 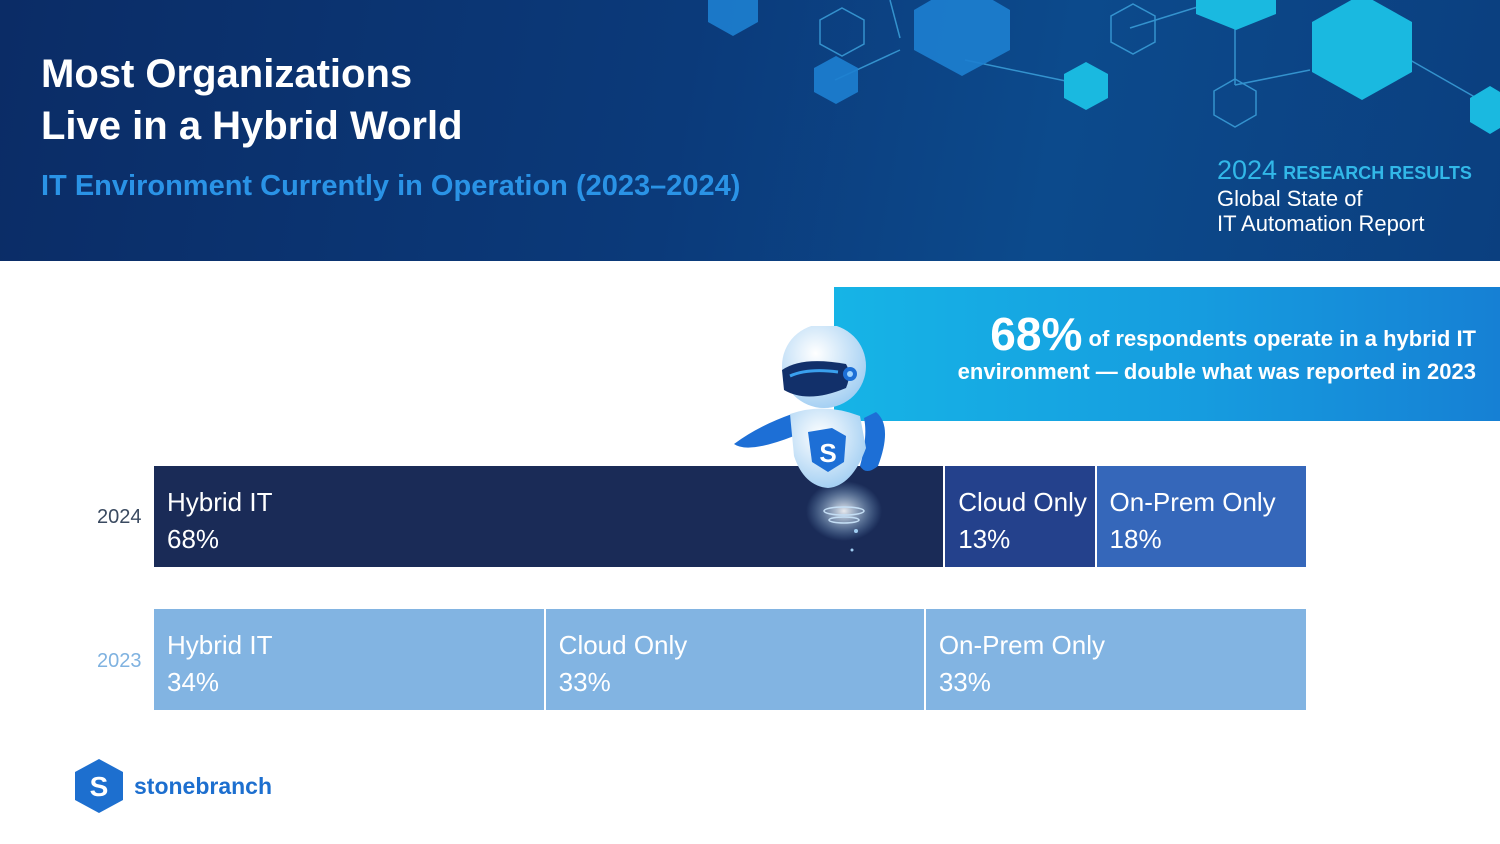 I want to click on segment-value: 18%, so click(x=1135, y=539).